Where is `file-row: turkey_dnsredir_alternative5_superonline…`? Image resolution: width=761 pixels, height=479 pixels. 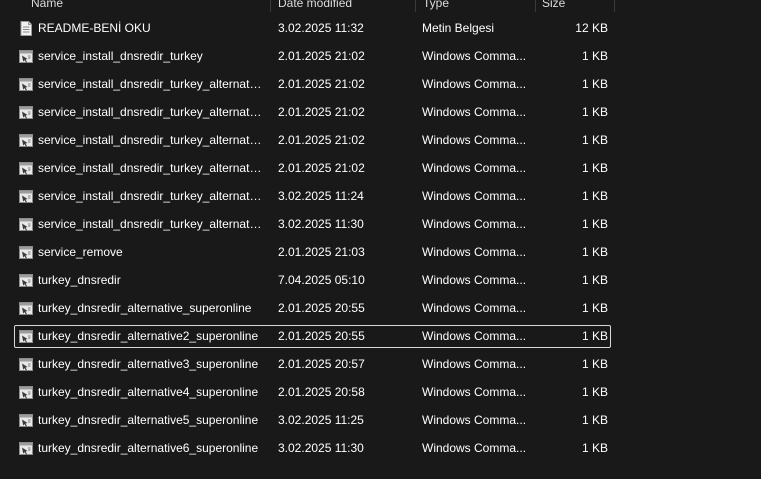 file-row: turkey_dnsredir_alternative5_superonline… is located at coordinates (312, 420).